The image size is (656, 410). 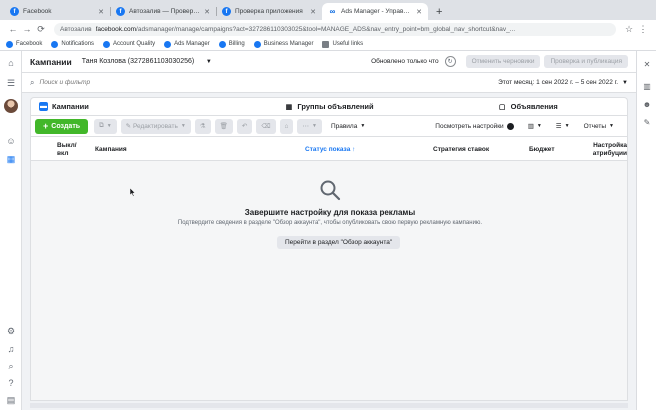 I want to click on chart-icon: ▥, so click(x=647, y=86).